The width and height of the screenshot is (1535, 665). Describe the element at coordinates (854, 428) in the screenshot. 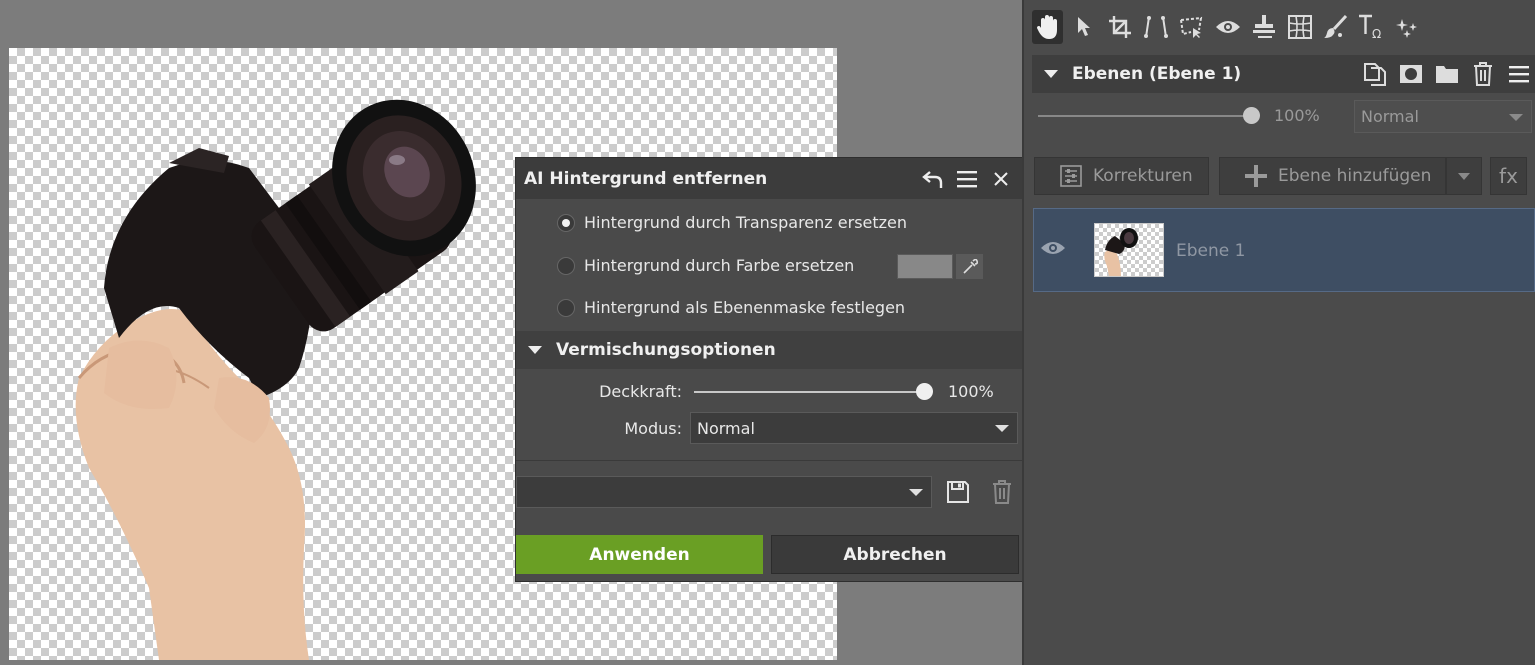

I see `mode-select: Normal` at that location.